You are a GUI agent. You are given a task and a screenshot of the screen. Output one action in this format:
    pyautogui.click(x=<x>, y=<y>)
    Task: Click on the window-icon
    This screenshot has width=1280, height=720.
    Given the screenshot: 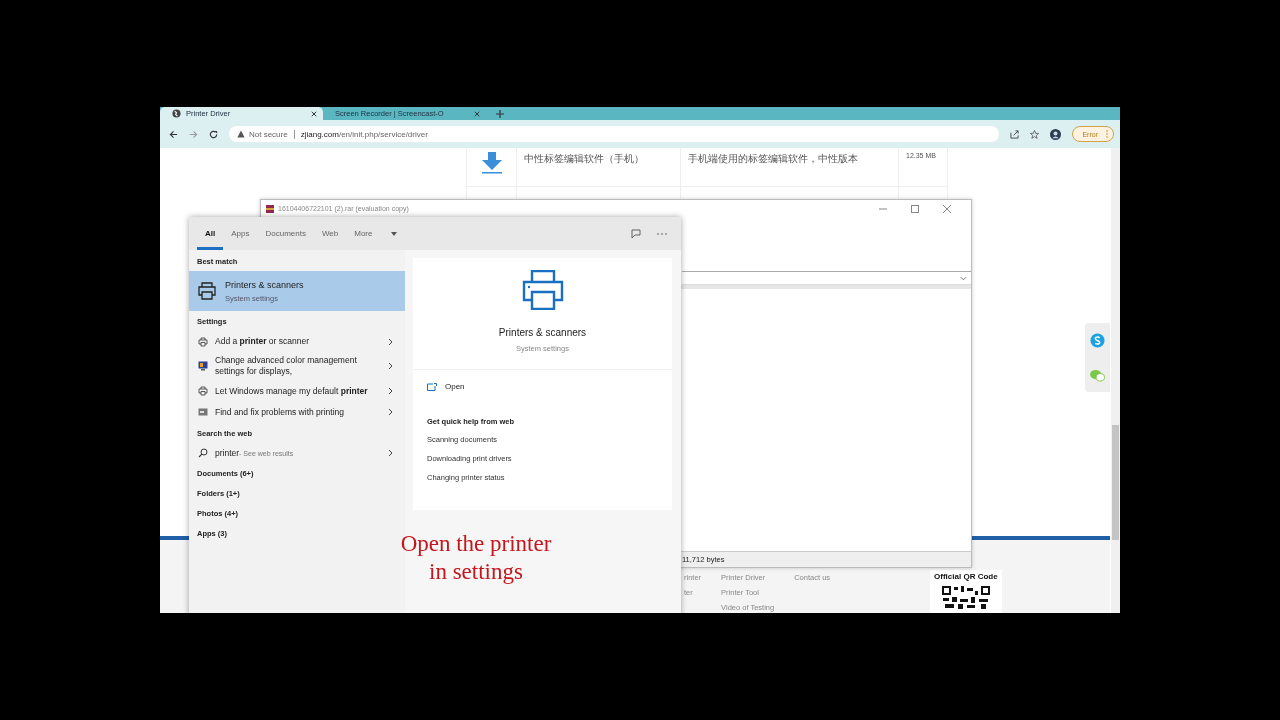 What is the action you would take?
    pyautogui.click(x=202, y=412)
    